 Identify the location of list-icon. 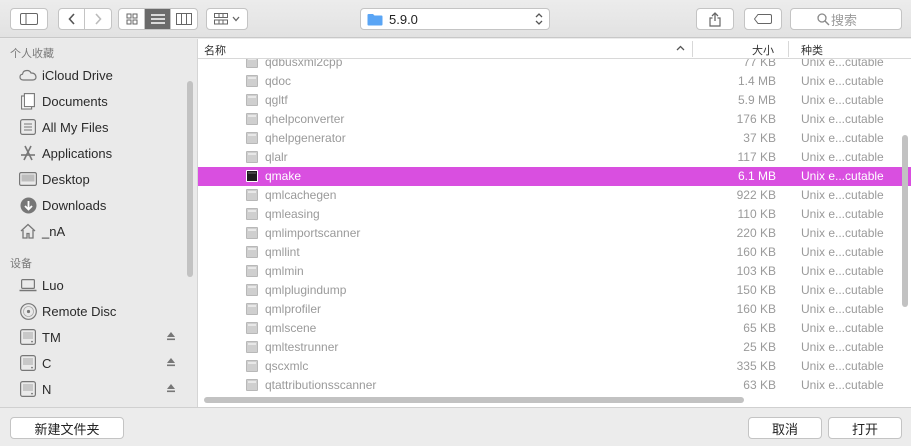
(157, 19).